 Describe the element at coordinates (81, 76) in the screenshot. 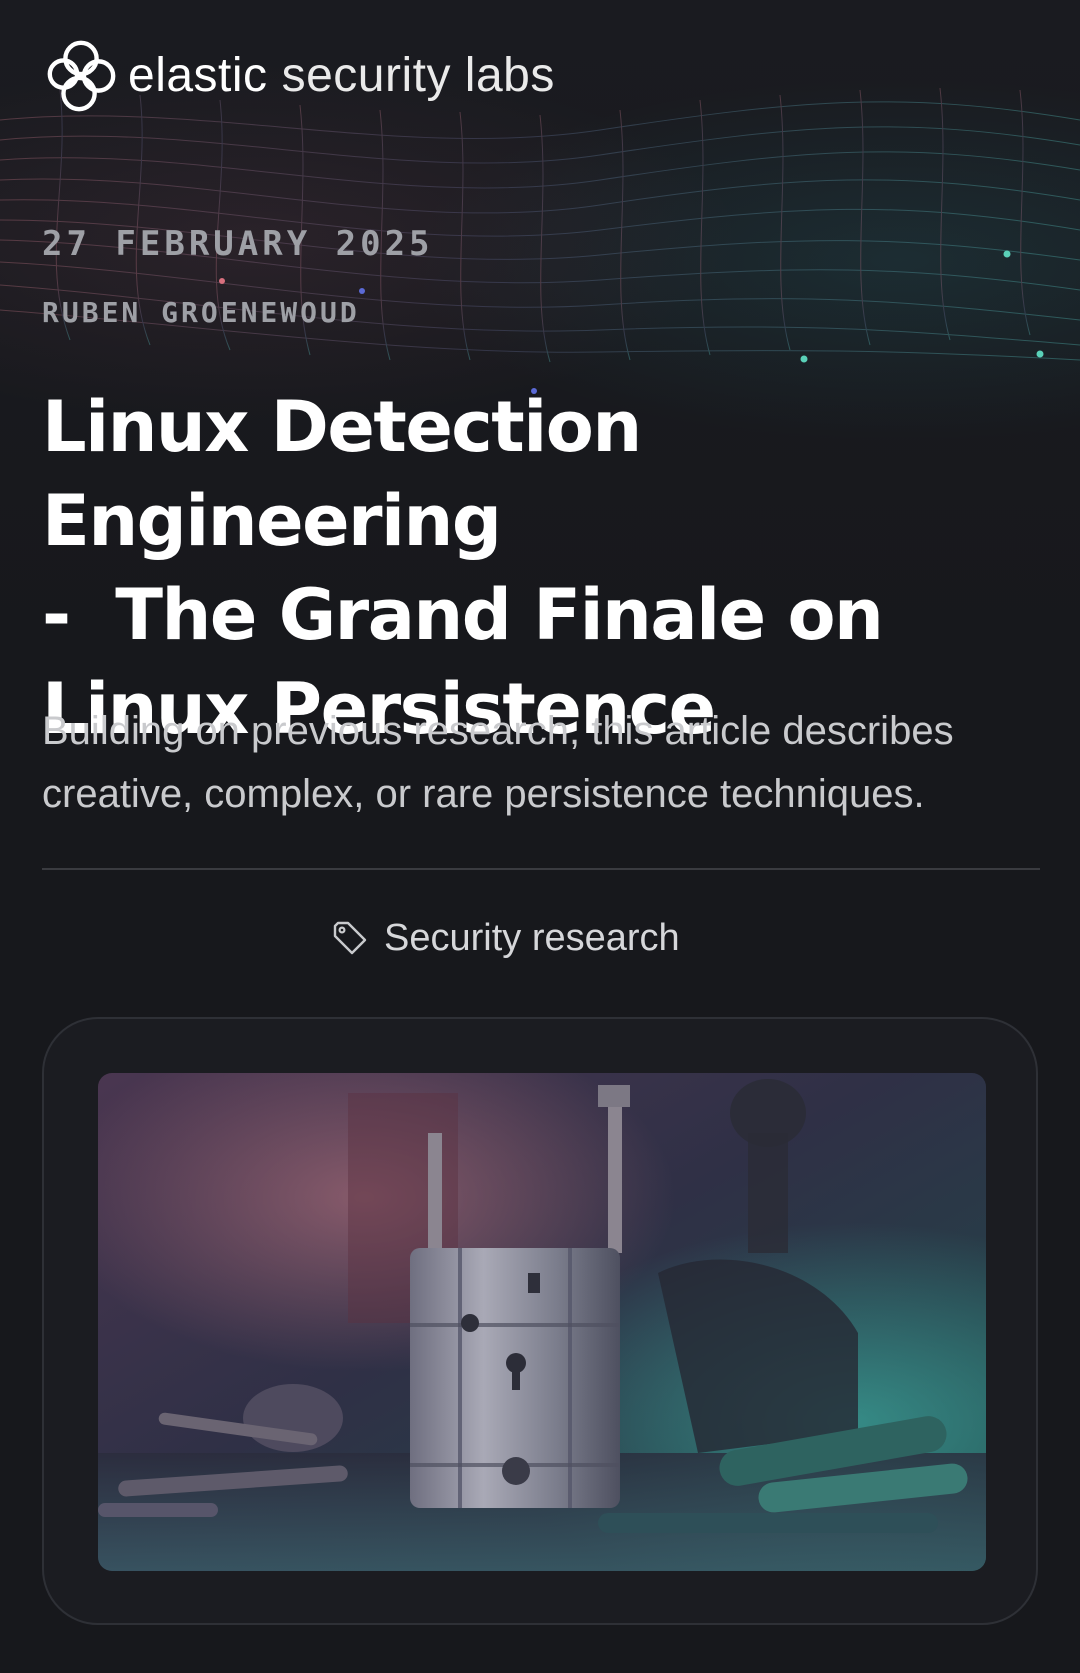

I see `elastic-logo-icon` at that location.